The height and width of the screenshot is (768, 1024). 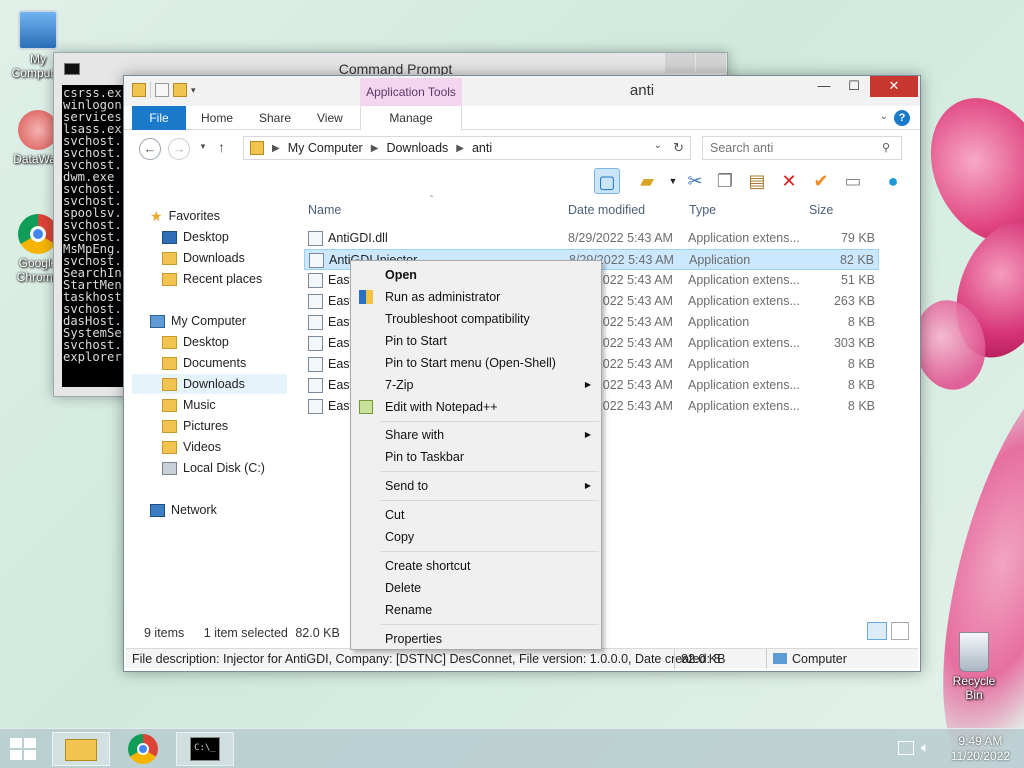 I want to click on clock: 9:49 AM 11/20/2022, so click(x=980, y=749).